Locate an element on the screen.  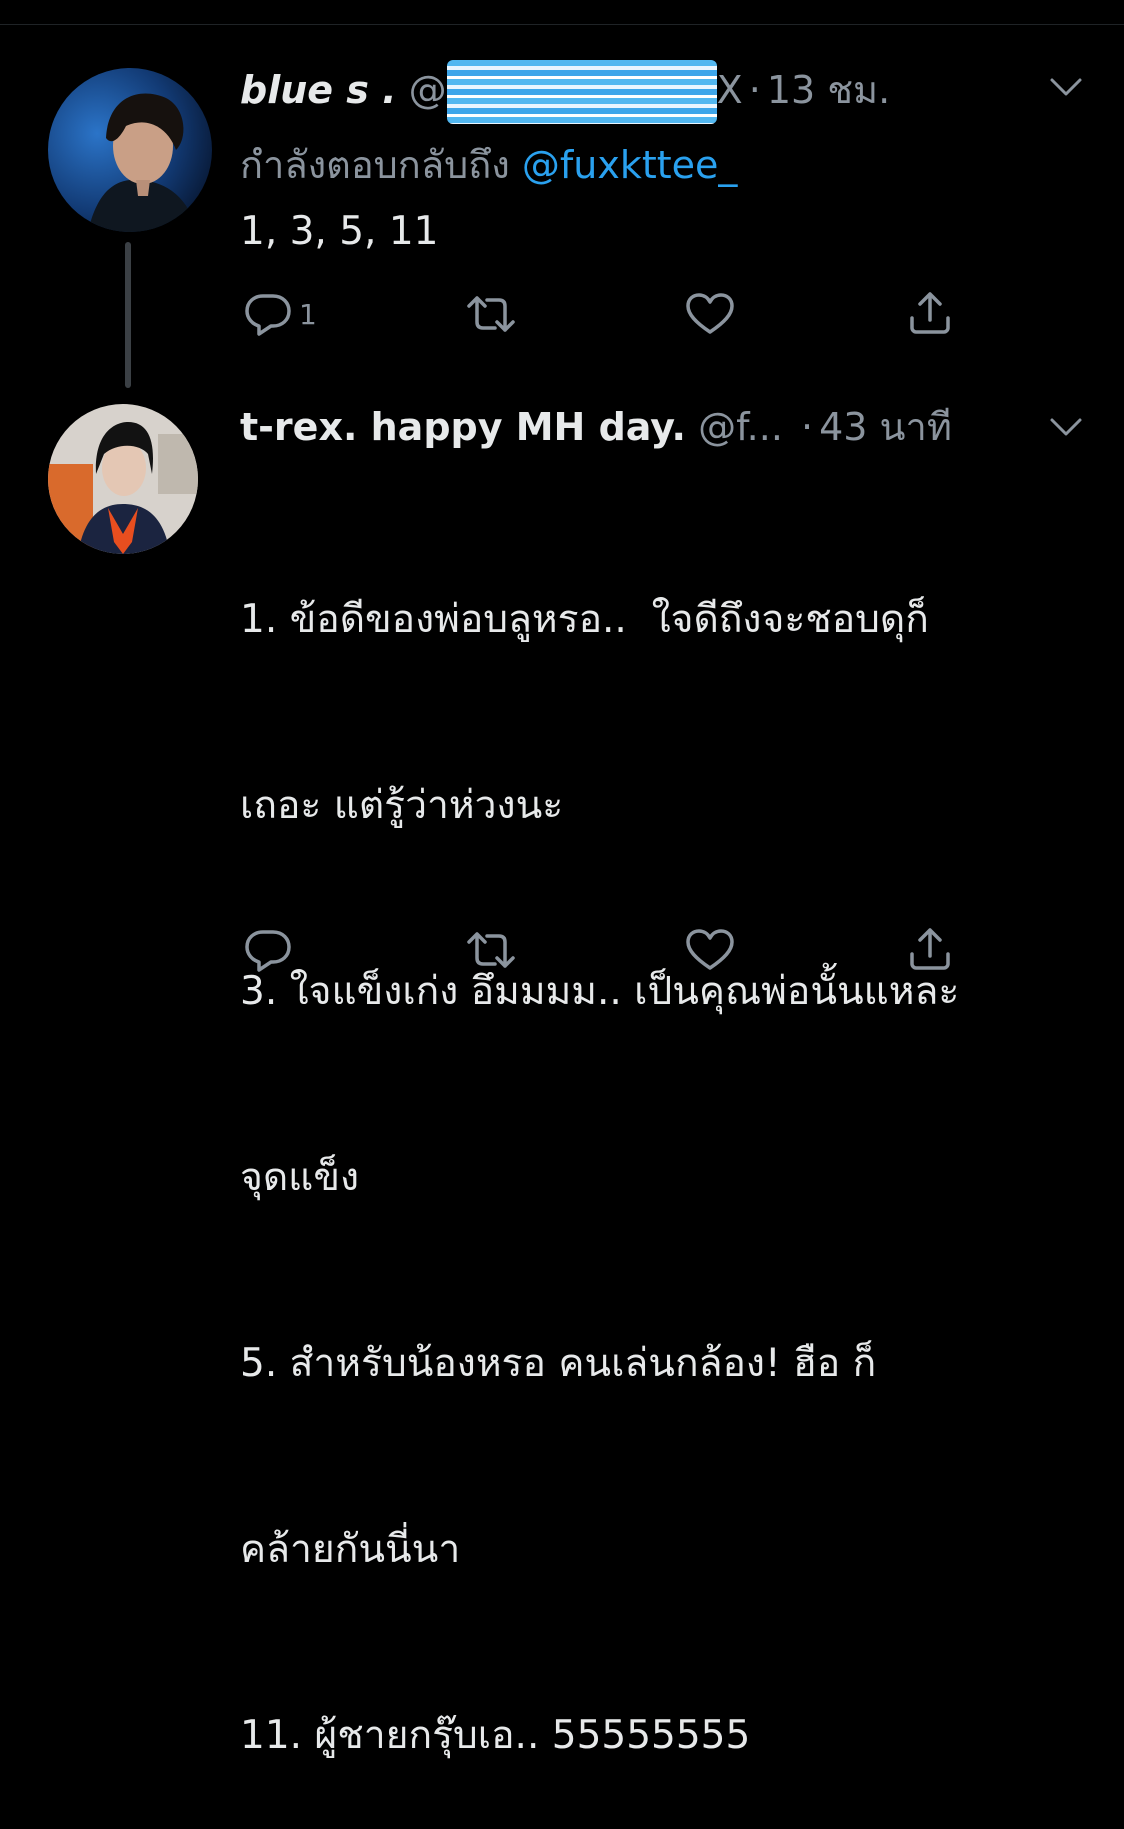
mention-link: @fuxkttee_ is located at coordinates (630, 165).